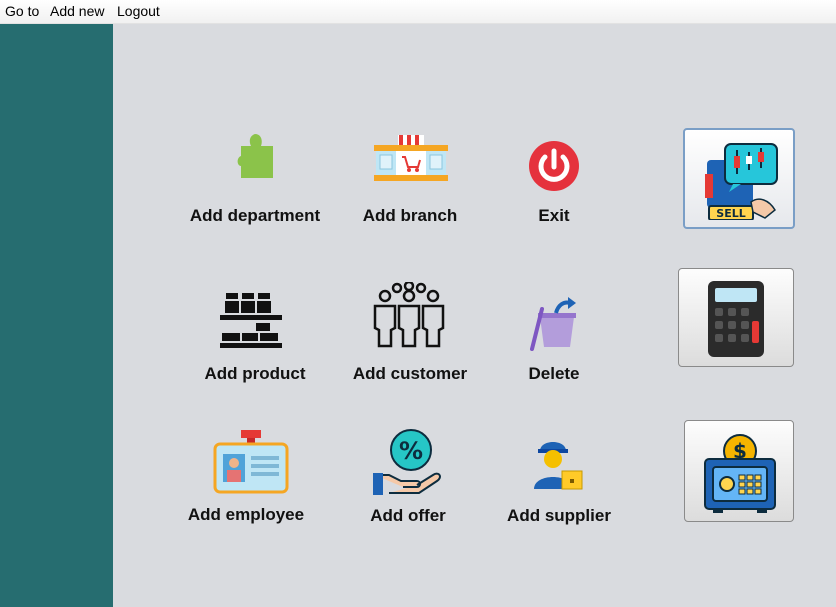  I want to click on menu-goto: Go to, so click(22, 11).